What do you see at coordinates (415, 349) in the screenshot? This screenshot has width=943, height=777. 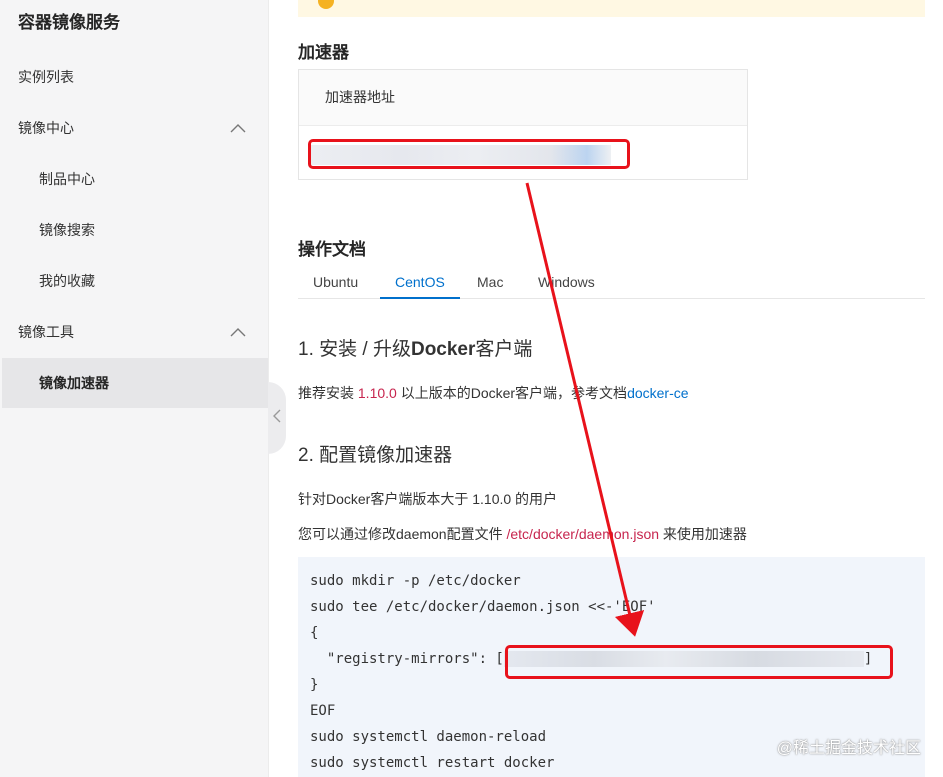 I see `step1-title: 1. 安装 / 升级Docker客户端` at bounding box center [415, 349].